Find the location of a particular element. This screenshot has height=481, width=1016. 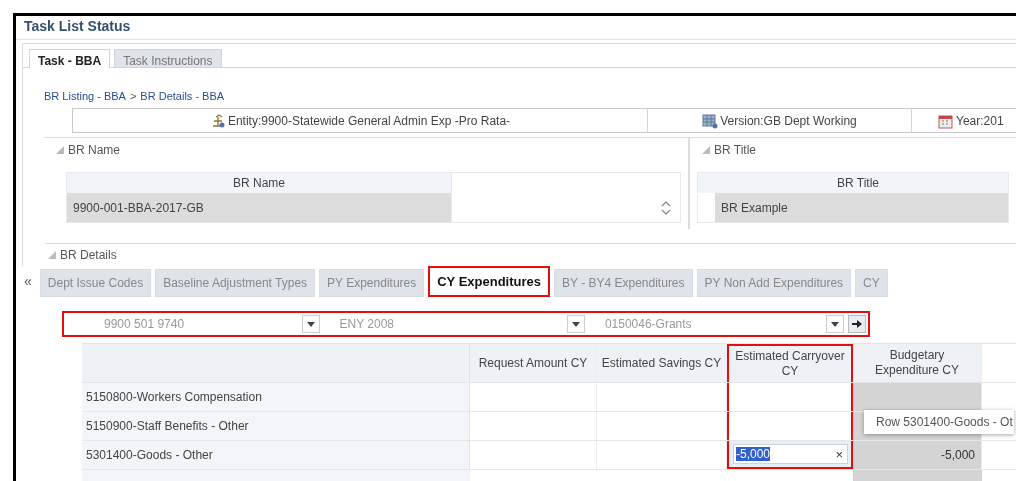

go-button is located at coordinates (857, 324).